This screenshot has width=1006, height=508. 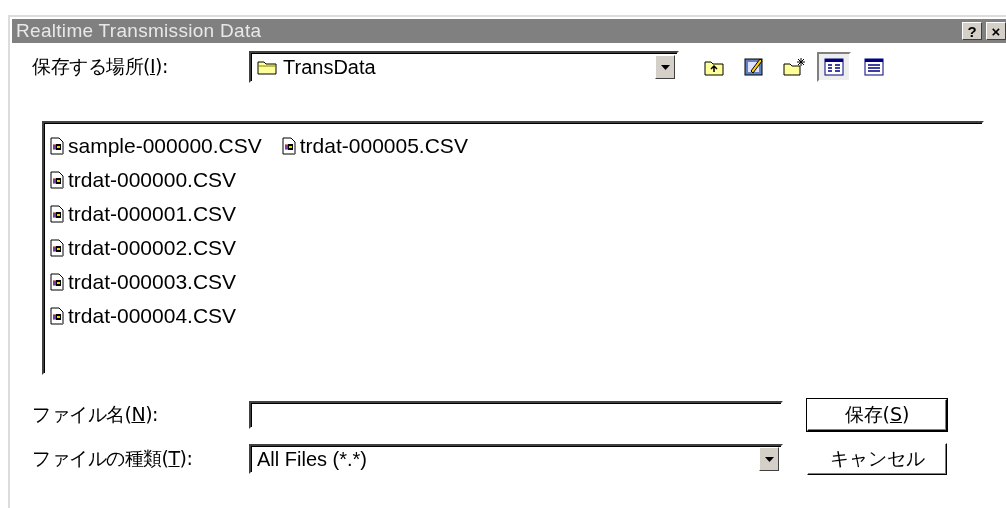 What do you see at coordinates (100, 66) in the screenshot?
I see `save-in-label: 保存する場所(I):` at bounding box center [100, 66].